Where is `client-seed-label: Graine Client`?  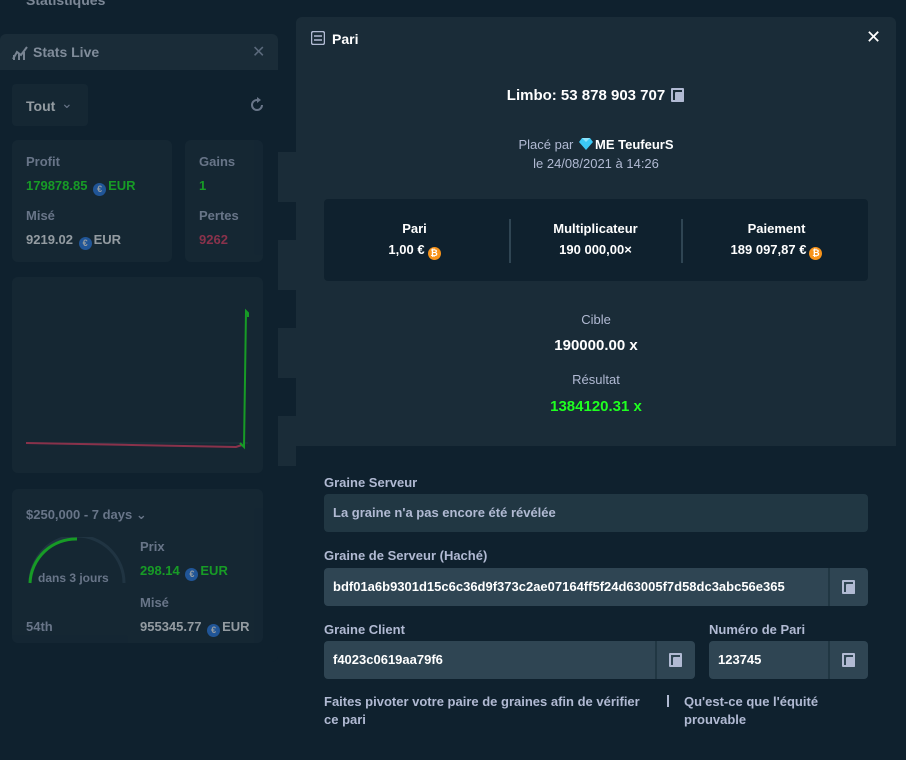 client-seed-label: Graine Client is located at coordinates (364, 629).